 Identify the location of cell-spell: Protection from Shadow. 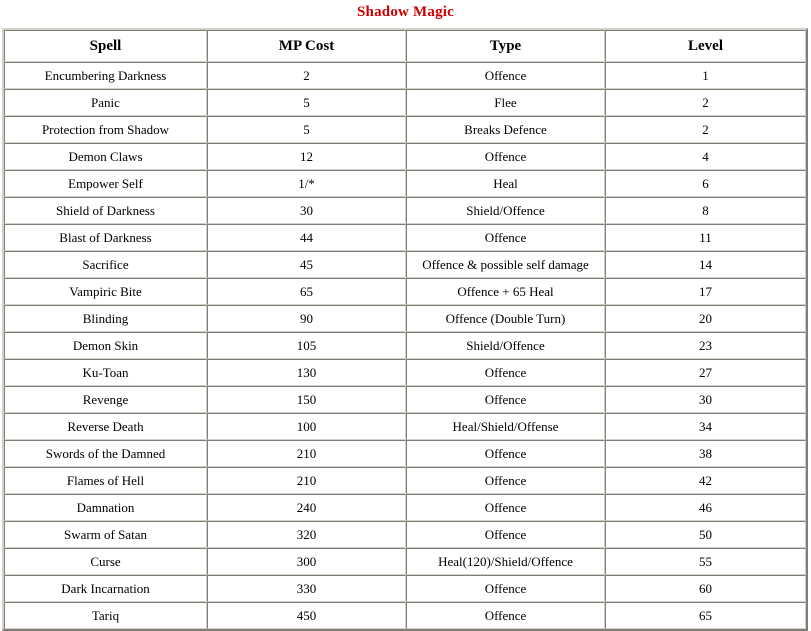
(105, 129).